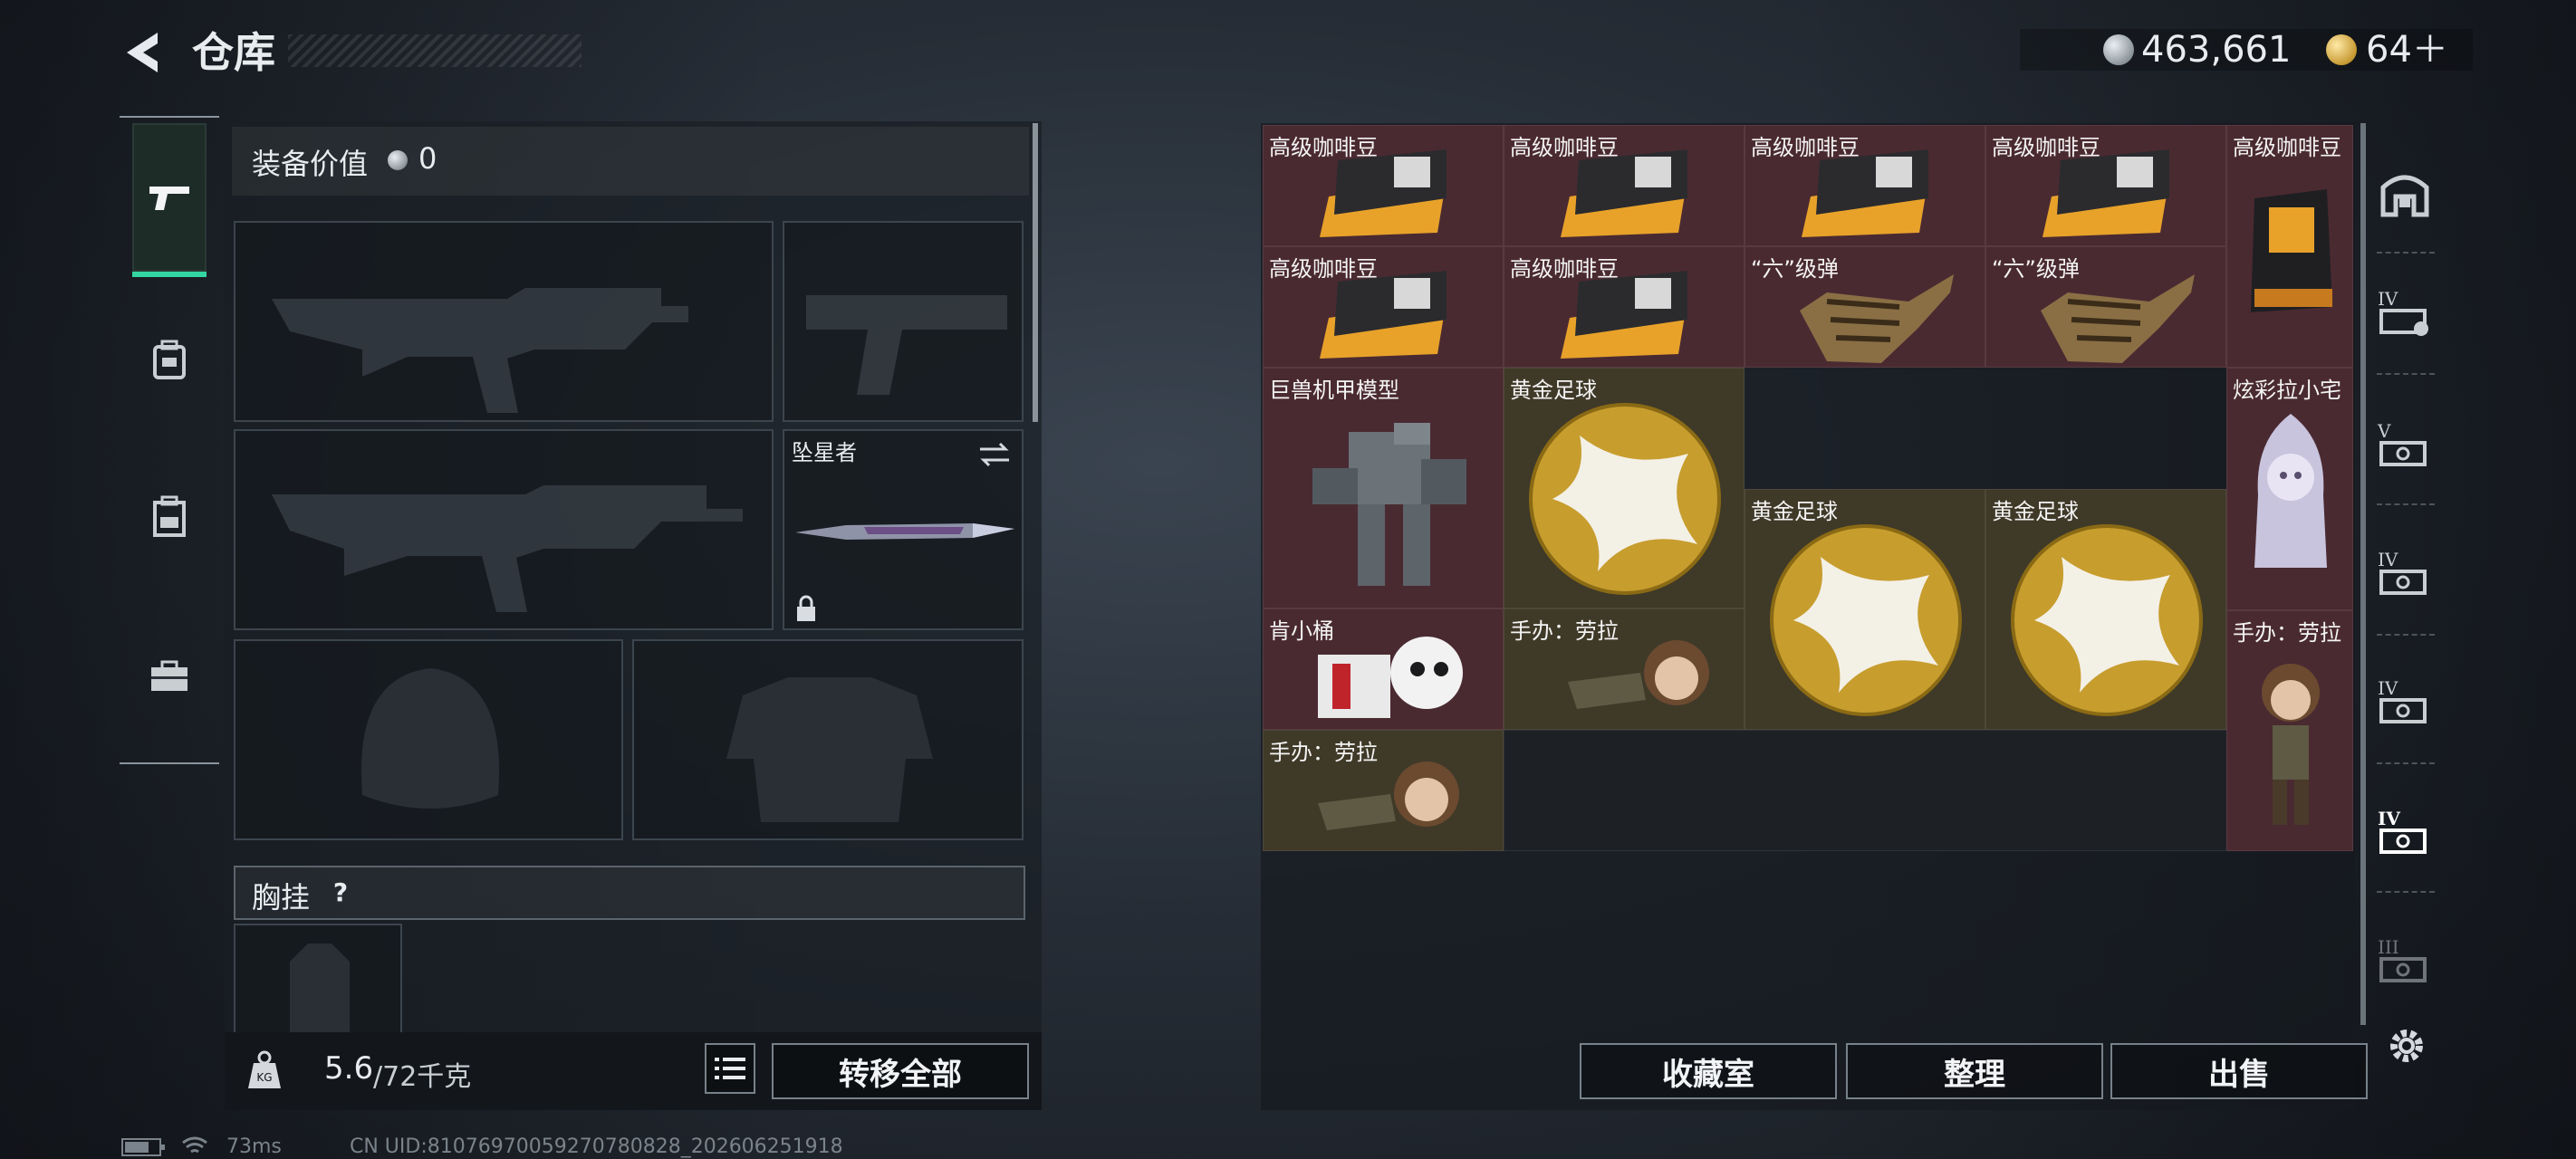  What do you see at coordinates (994, 454) in the screenshot?
I see `swap-icon` at bounding box center [994, 454].